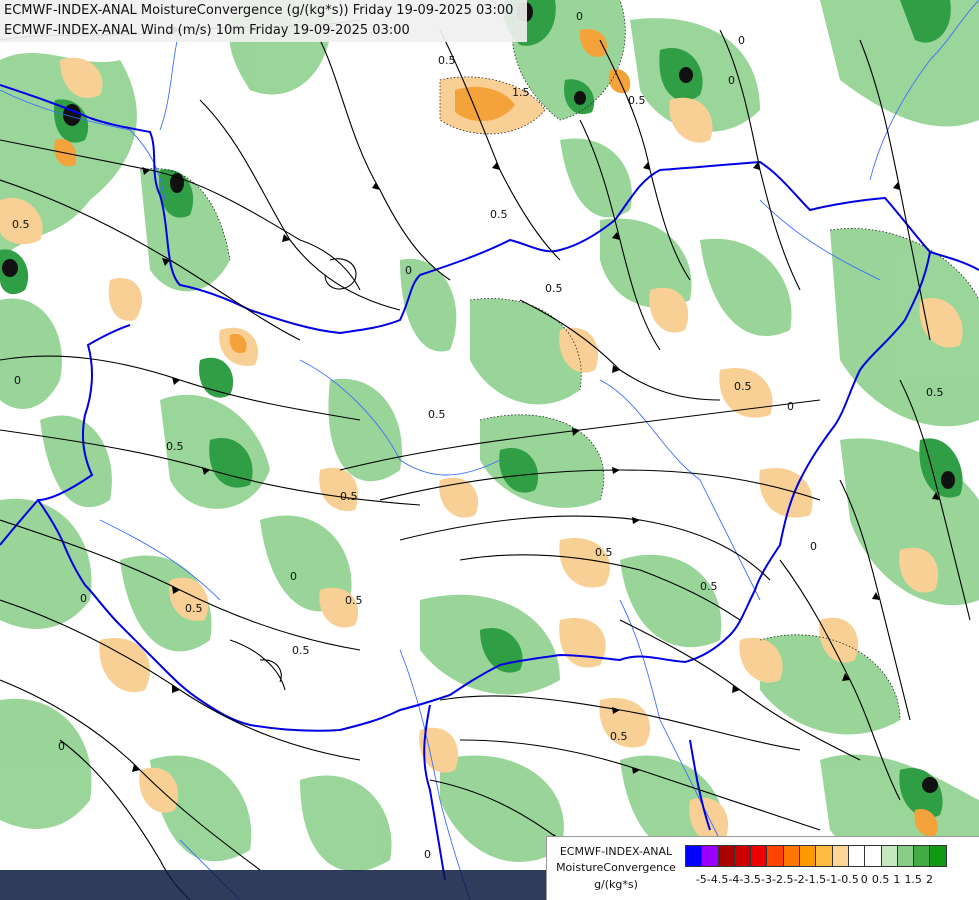 Image resolution: width=979 pixels, height=900 pixels. I want to click on legend-unit-label: g/(kg*s), so click(616, 884).